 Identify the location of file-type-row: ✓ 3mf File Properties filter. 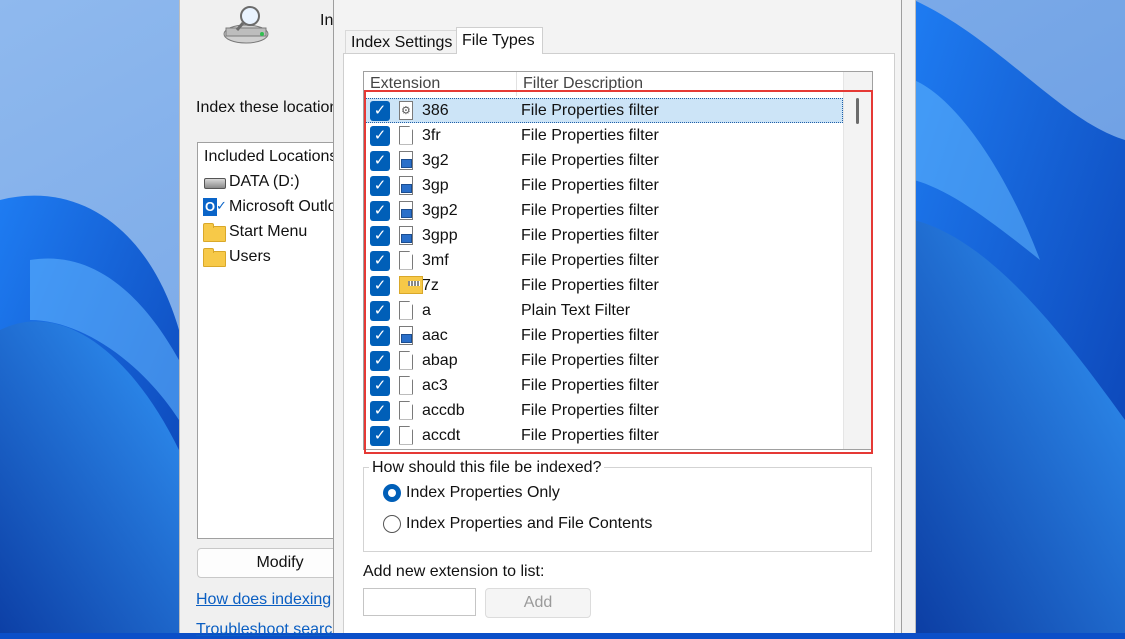
(603, 260).